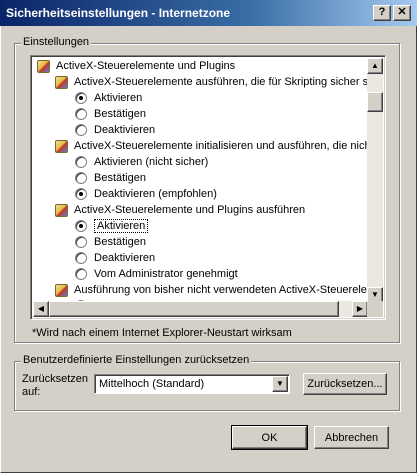 This screenshot has height=473, width=417. What do you see at coordinates (269, 437) in the screenshot?
I see `ok-button: OK` at bounding box center [269, 437].